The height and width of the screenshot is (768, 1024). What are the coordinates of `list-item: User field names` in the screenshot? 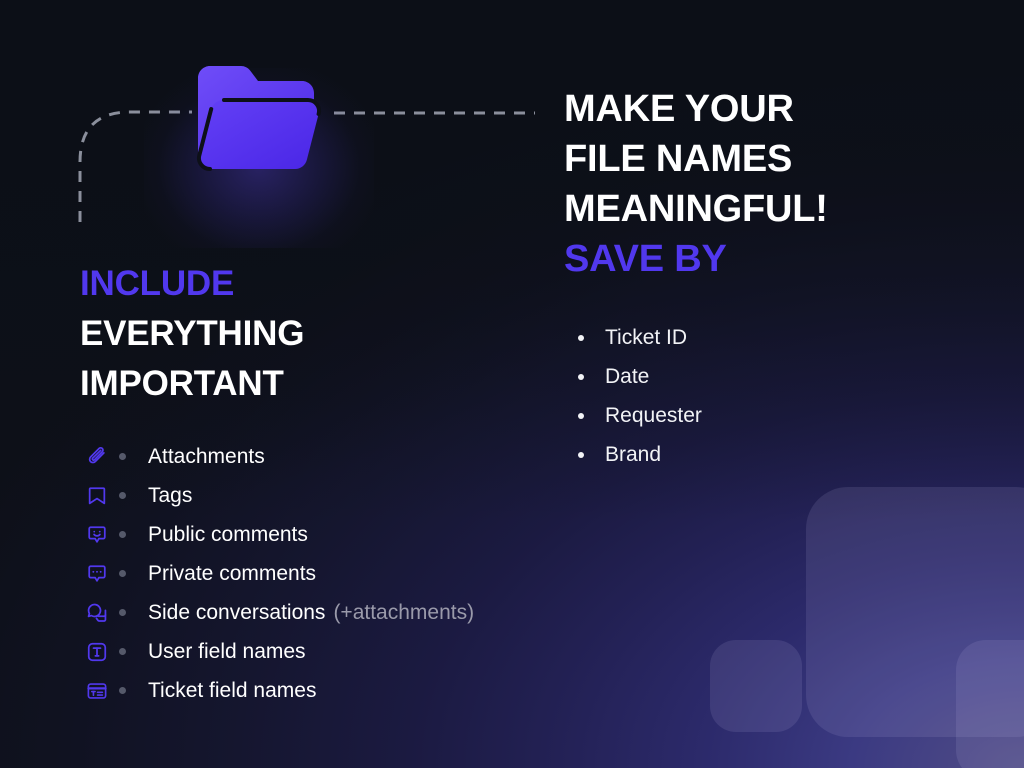 It's located at (354, 651).